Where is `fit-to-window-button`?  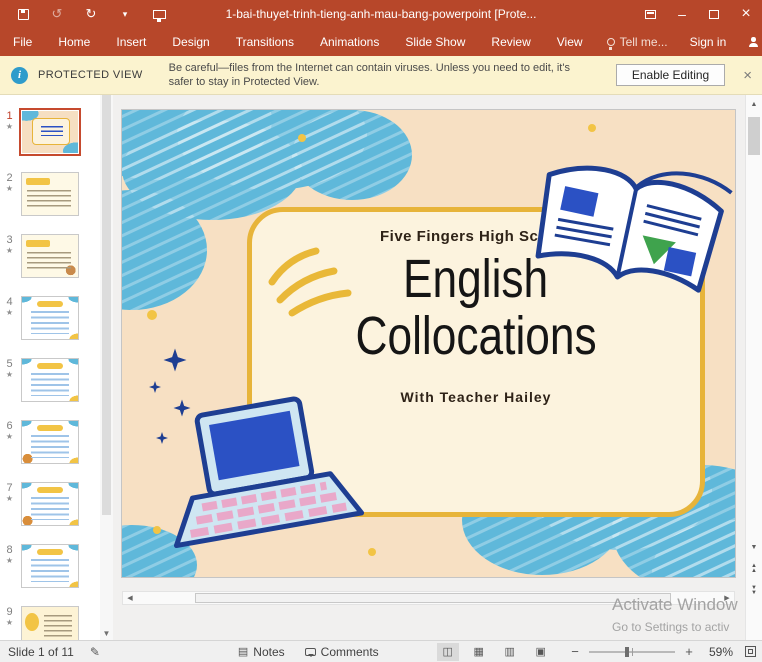 fit-to-window-button is located at coordinates (750, 651).